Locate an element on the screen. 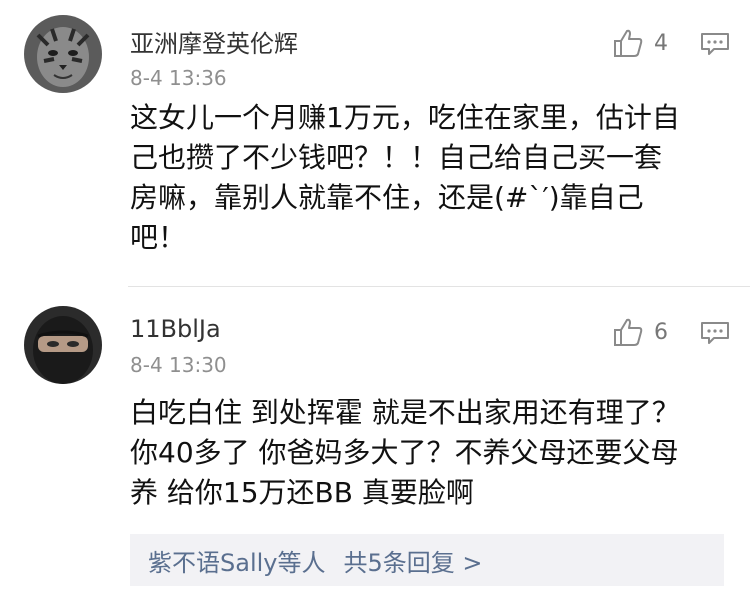 The image size is (750, 599). comment-line: 白吃白住 到处挥霍 就是不出家用还有理了？ is located at coordinates (405, 412).